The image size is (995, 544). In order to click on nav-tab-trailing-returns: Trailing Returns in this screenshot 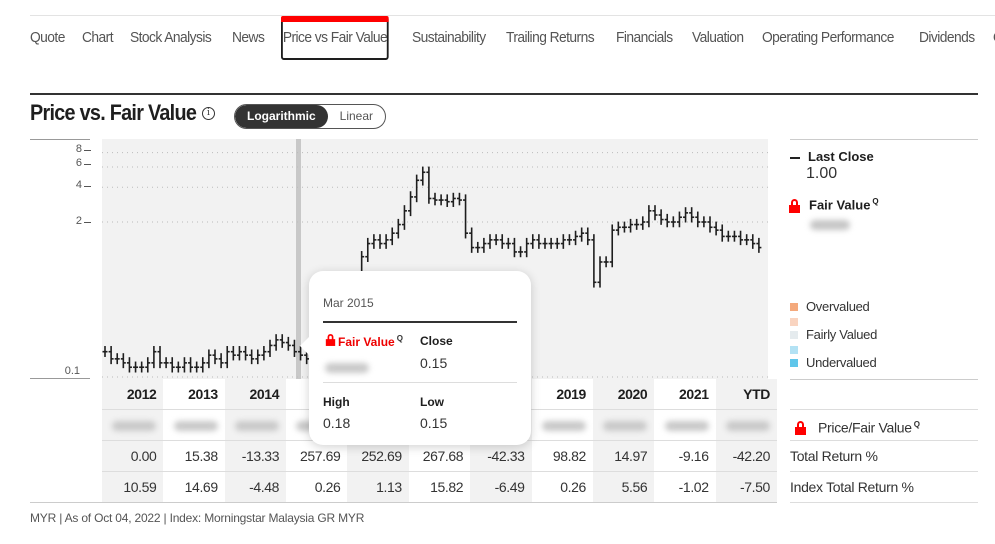, I will do `click(550, 38)`.